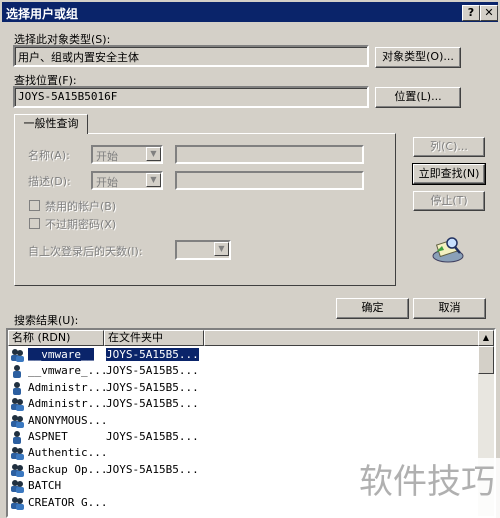 The image size is (500, 518). What do you see at coordinates (427, 488) in the screenshot?
I see `watermark: 软件技巧` at bounding box center [427, 488].